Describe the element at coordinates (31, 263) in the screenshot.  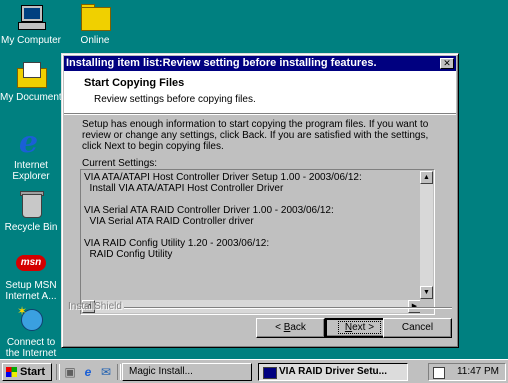
I see `msn-icon: msn` at that location.